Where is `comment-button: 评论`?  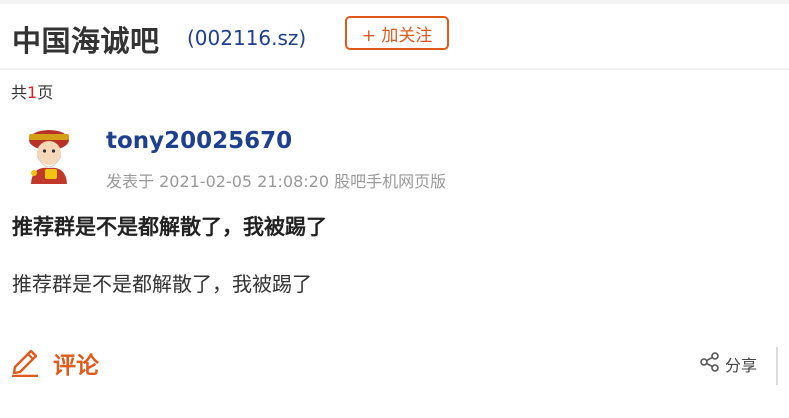
comment-button: 评论 is located at coordinates (54, 363).